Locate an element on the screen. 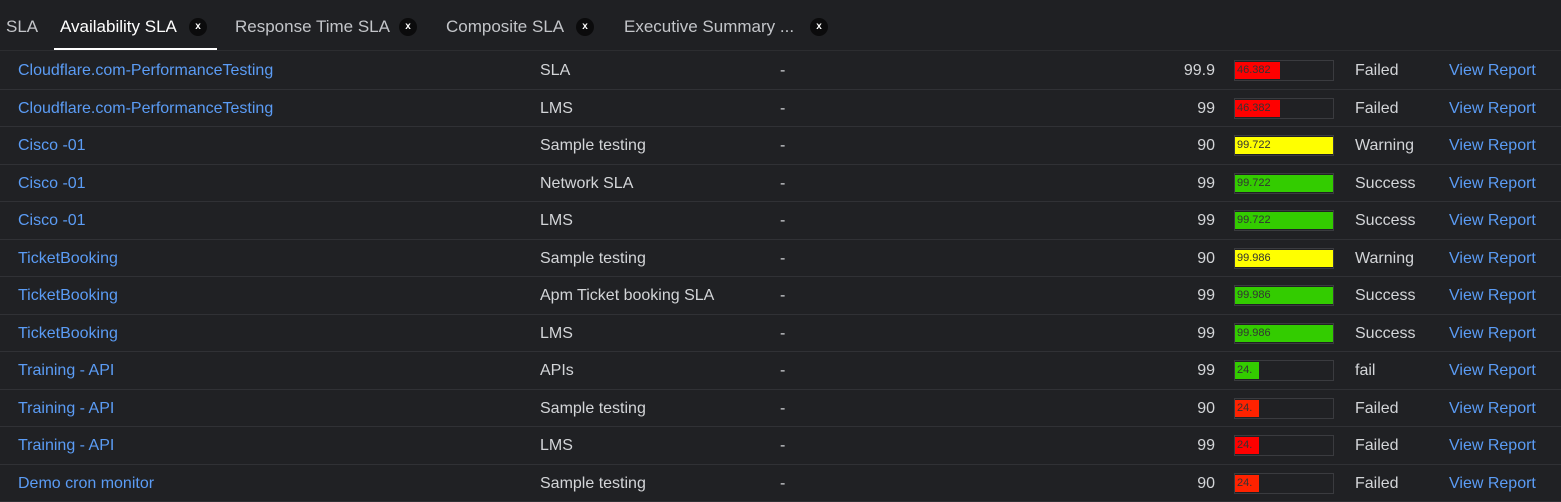  sla-name: Network SLA is located at coordinates (586, 183).